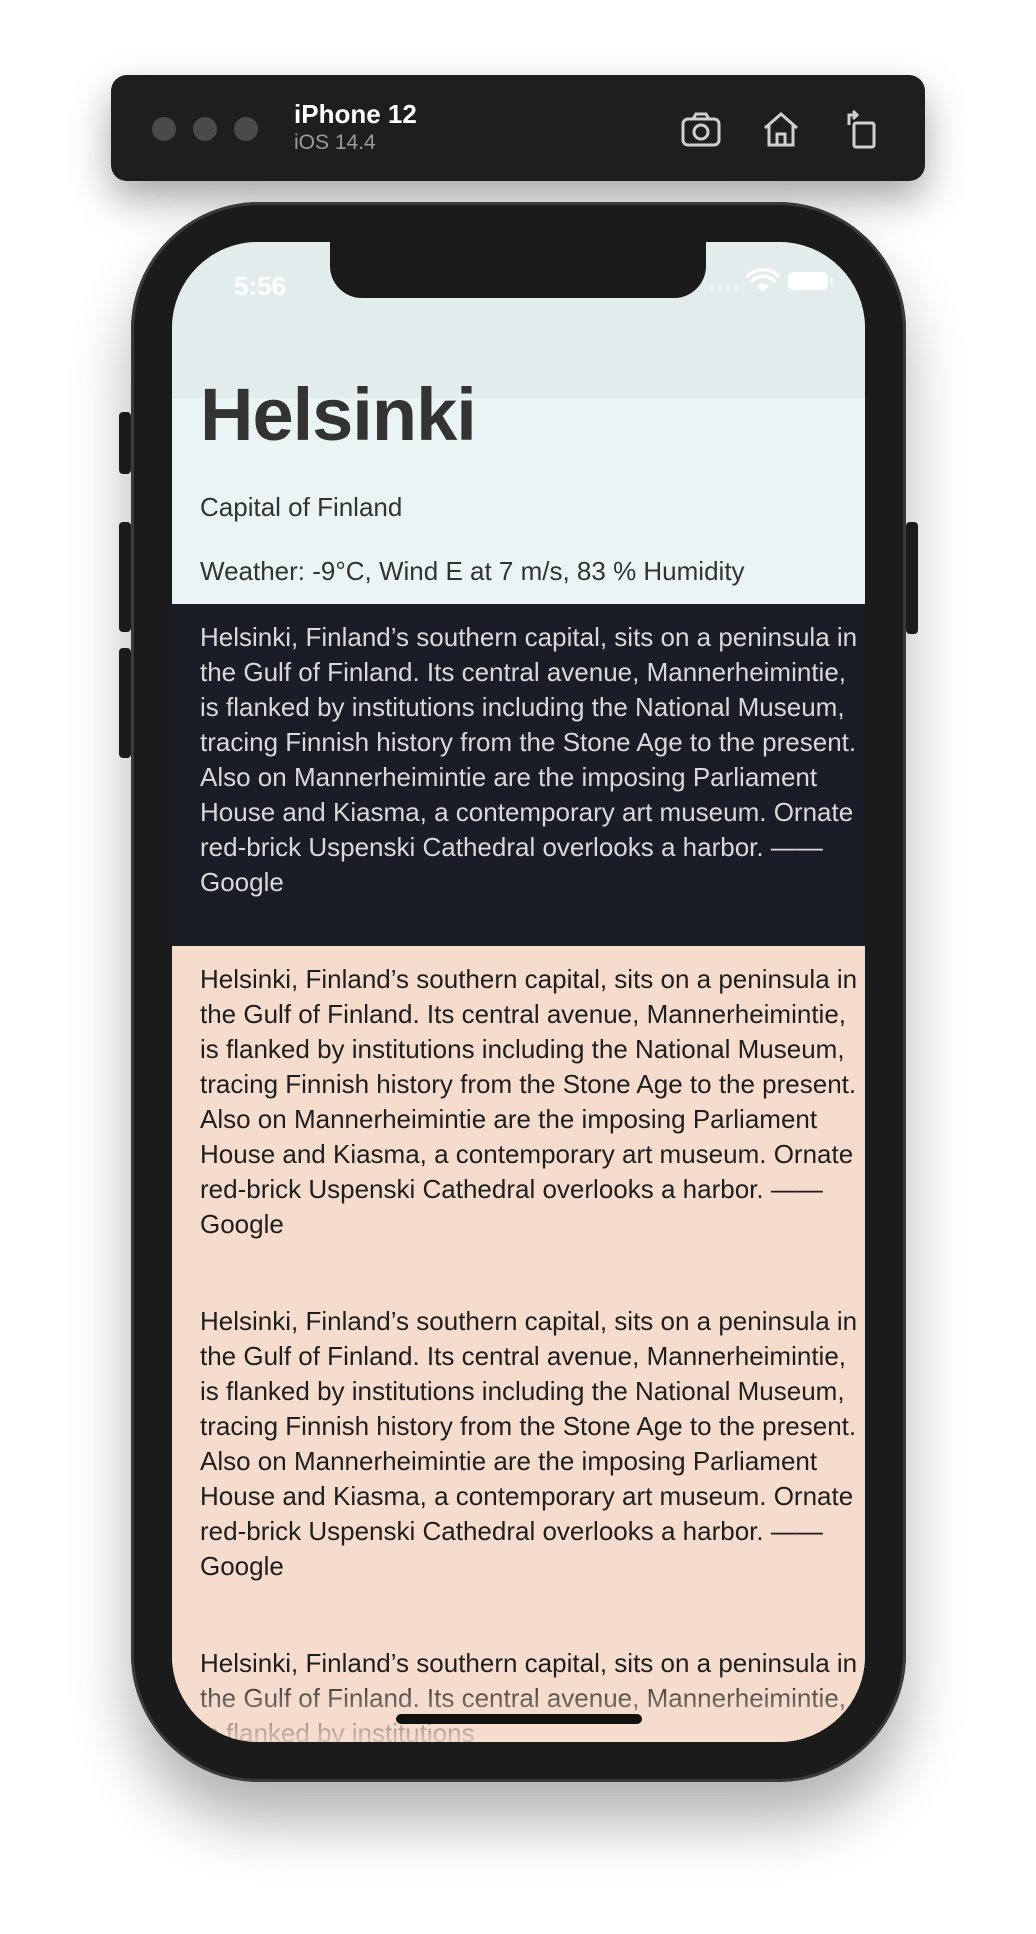  Describe the element at coordinates (518, 128) in the screenshot. I see `simulator-toolbar: iPhone 12 iOS 14.4` at that location.